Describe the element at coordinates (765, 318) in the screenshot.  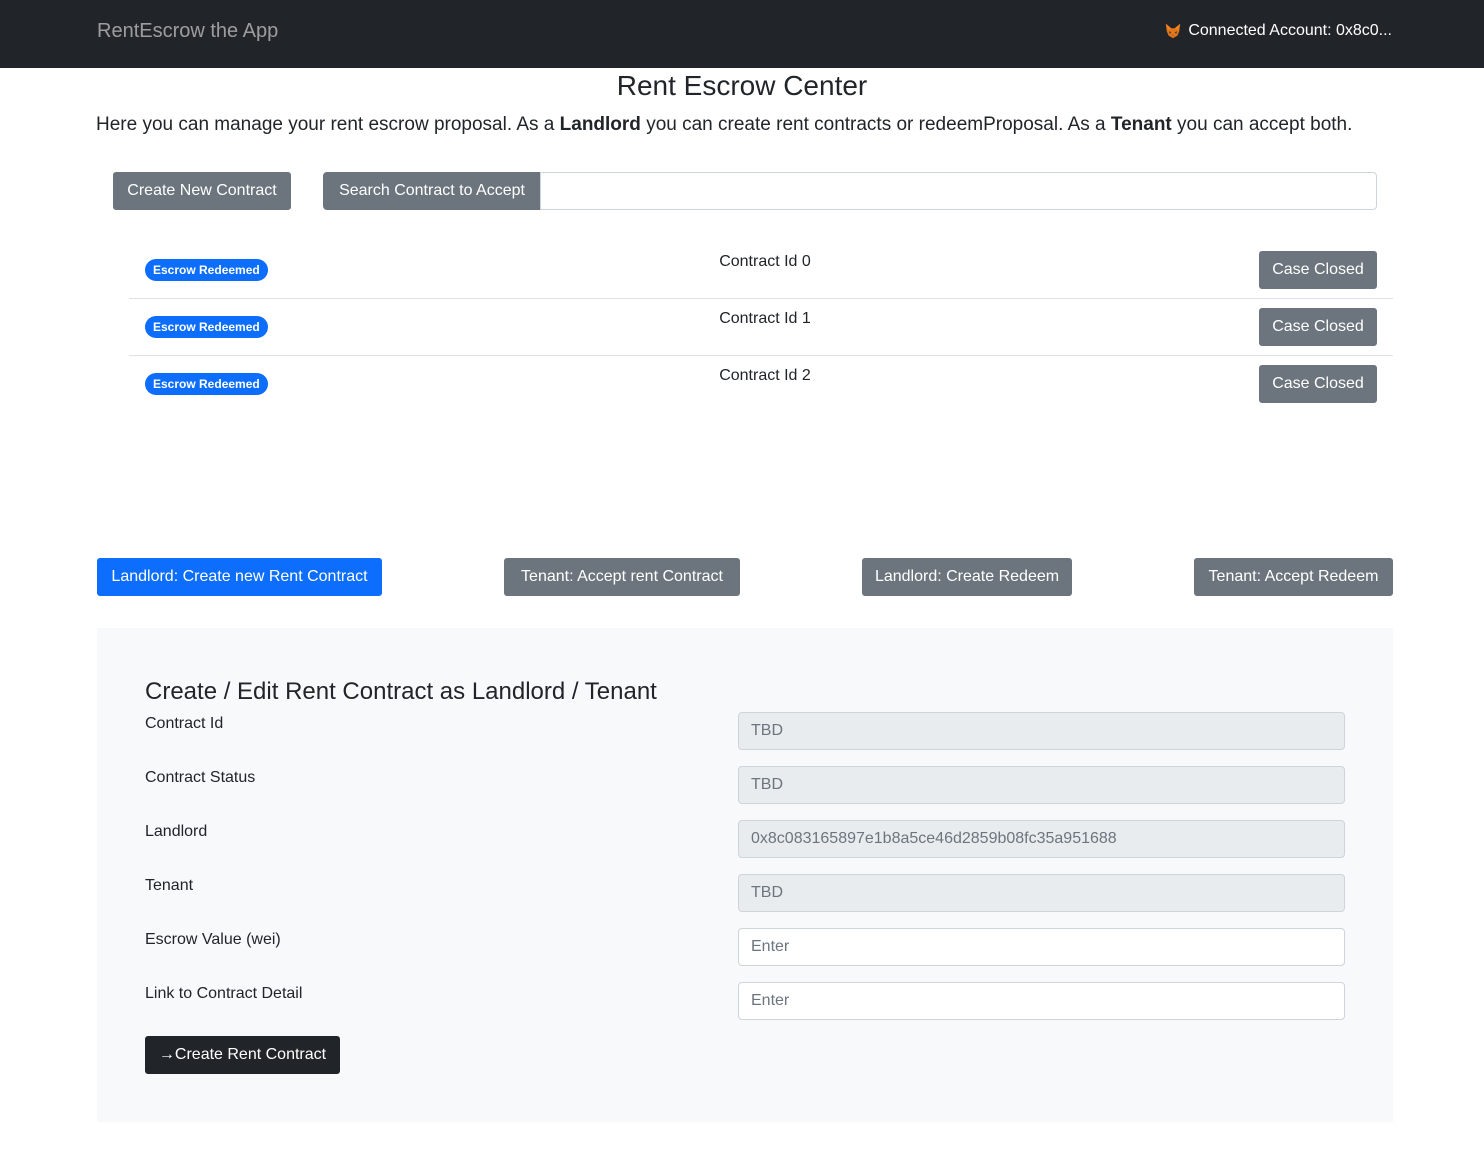
I see `contract-id-label: Contract Id 1` at that location.